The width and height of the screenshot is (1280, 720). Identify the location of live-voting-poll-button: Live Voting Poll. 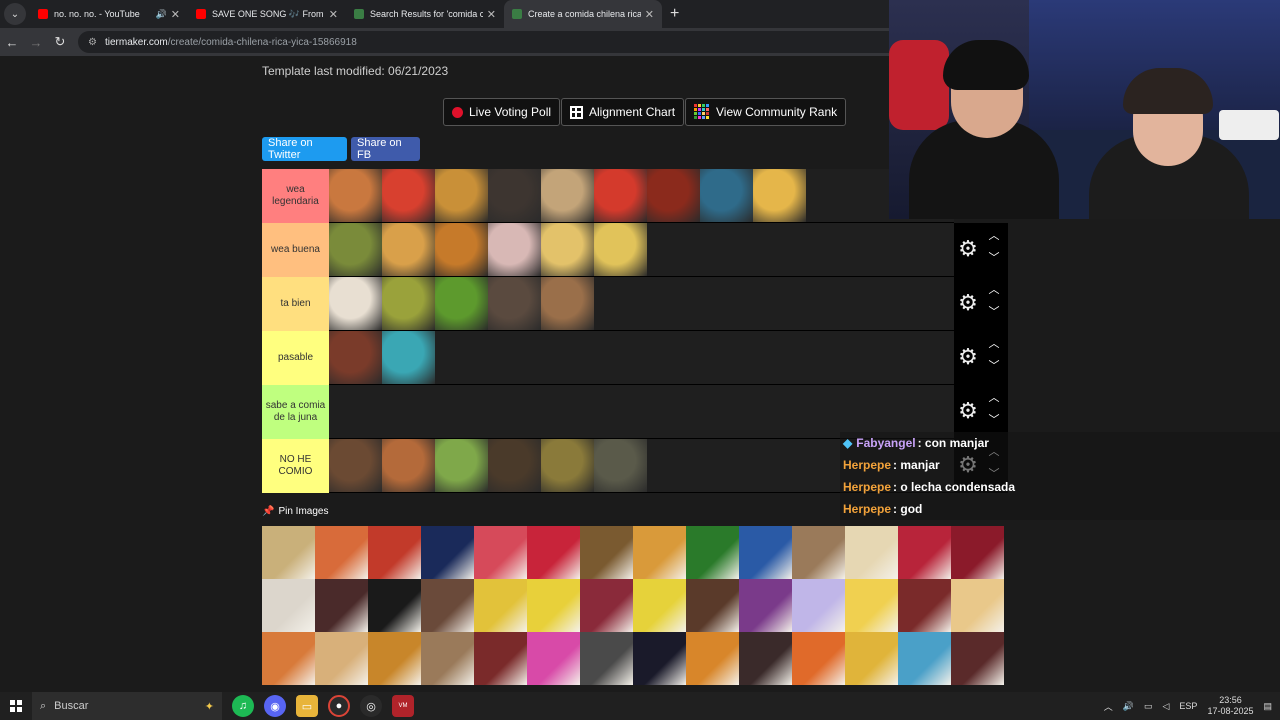
(502, 112).